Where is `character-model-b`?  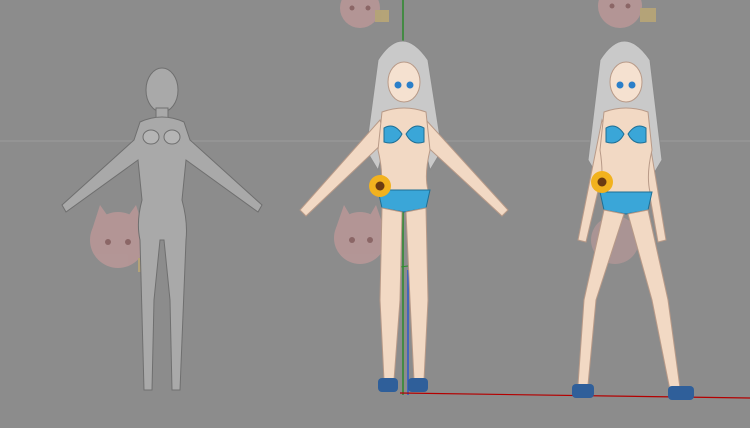 character-model-b is located at coordinates (633, 220).